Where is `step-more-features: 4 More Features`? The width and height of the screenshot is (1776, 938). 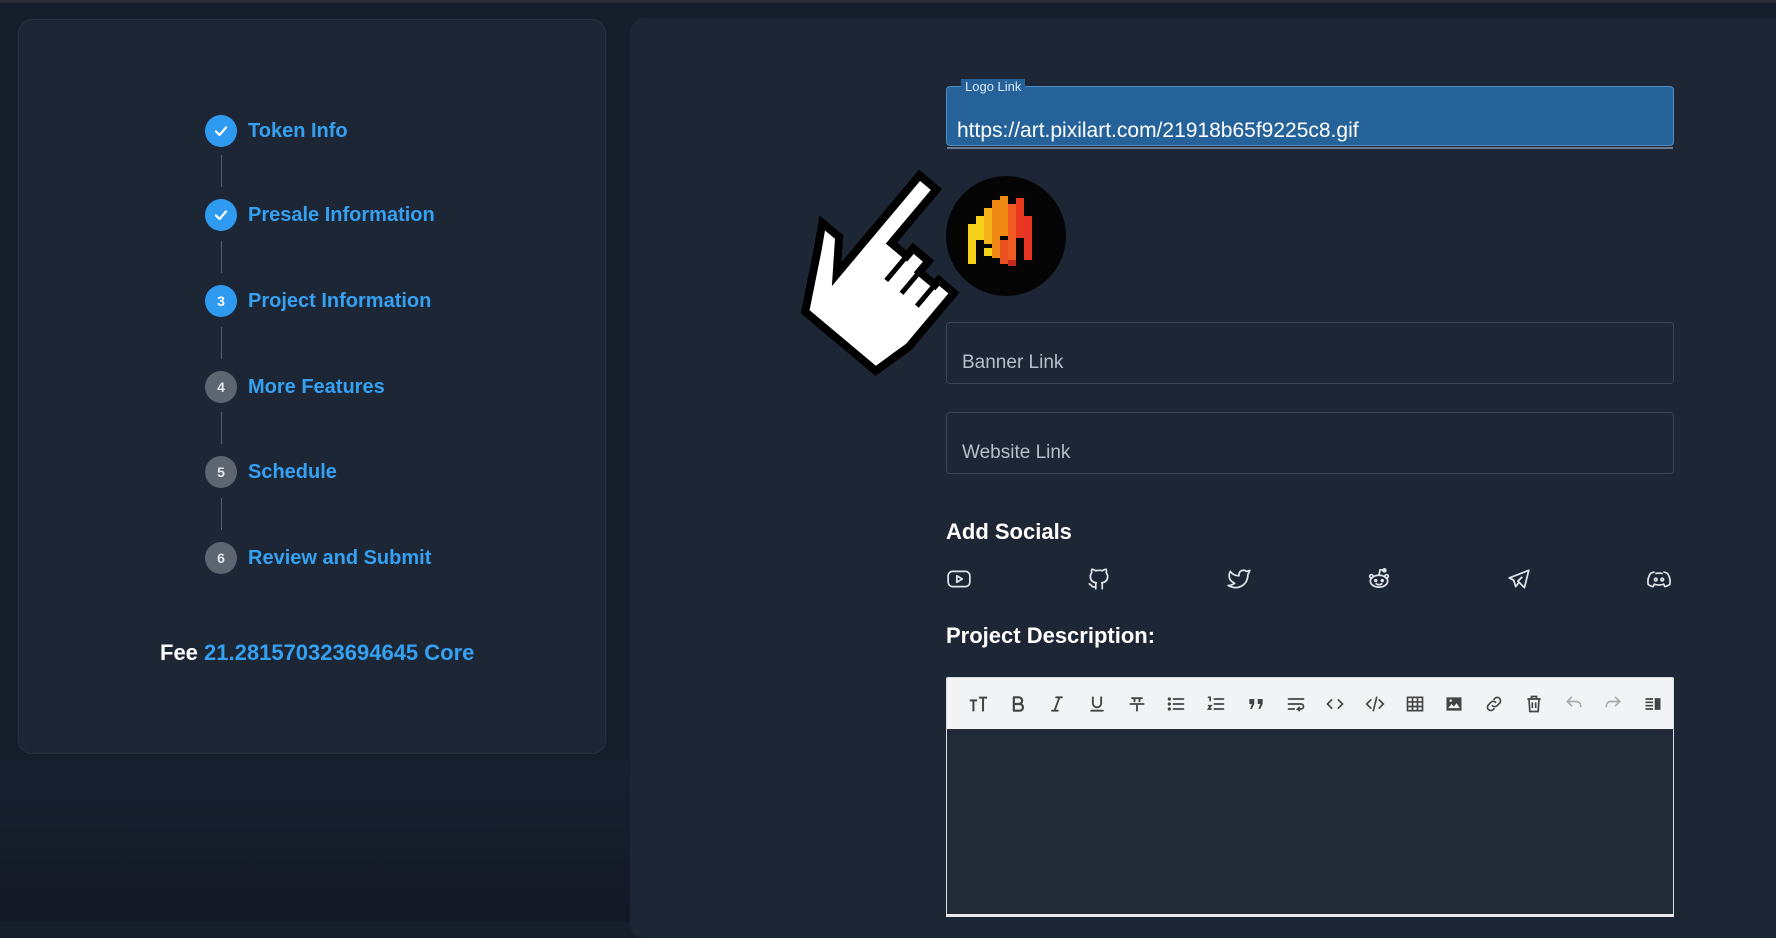
step-more-features: 4 More Features is located at coordinates (295, 387).